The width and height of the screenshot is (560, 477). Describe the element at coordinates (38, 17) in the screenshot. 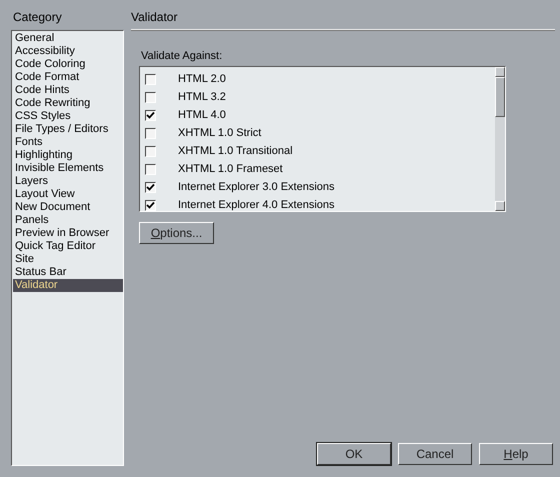

I see `category-title: Category` at that location.